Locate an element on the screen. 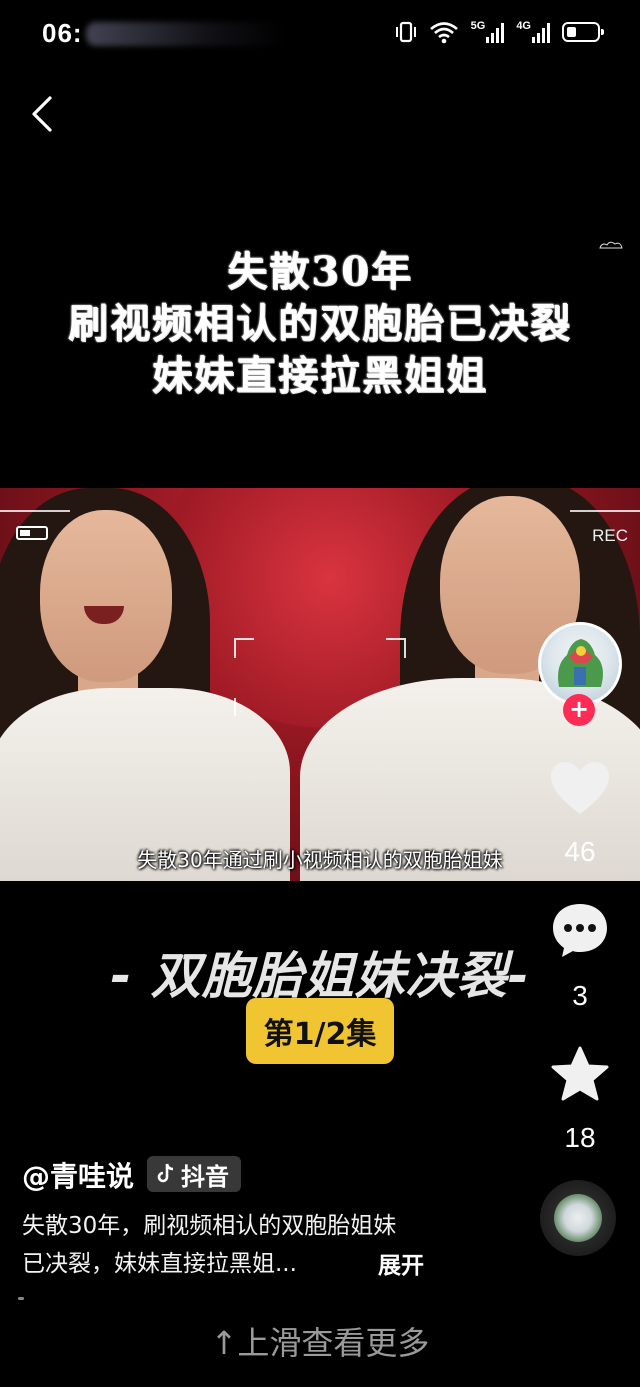  vibrate-icon is located at coordinates (405, 32).